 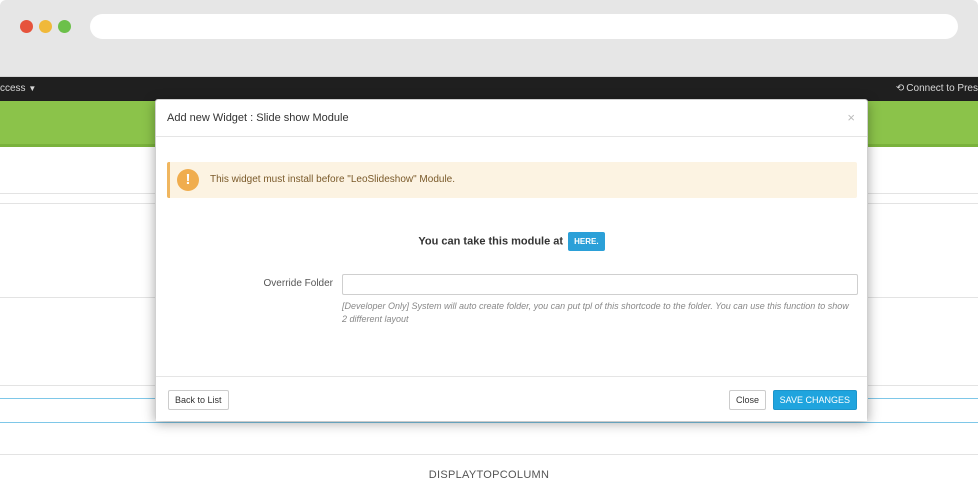 What do you see at coordinates (258, 118) in the screenshot?
I see `modal-title: Add new Widget : Slide show Module` at bounding box center [258, 118].